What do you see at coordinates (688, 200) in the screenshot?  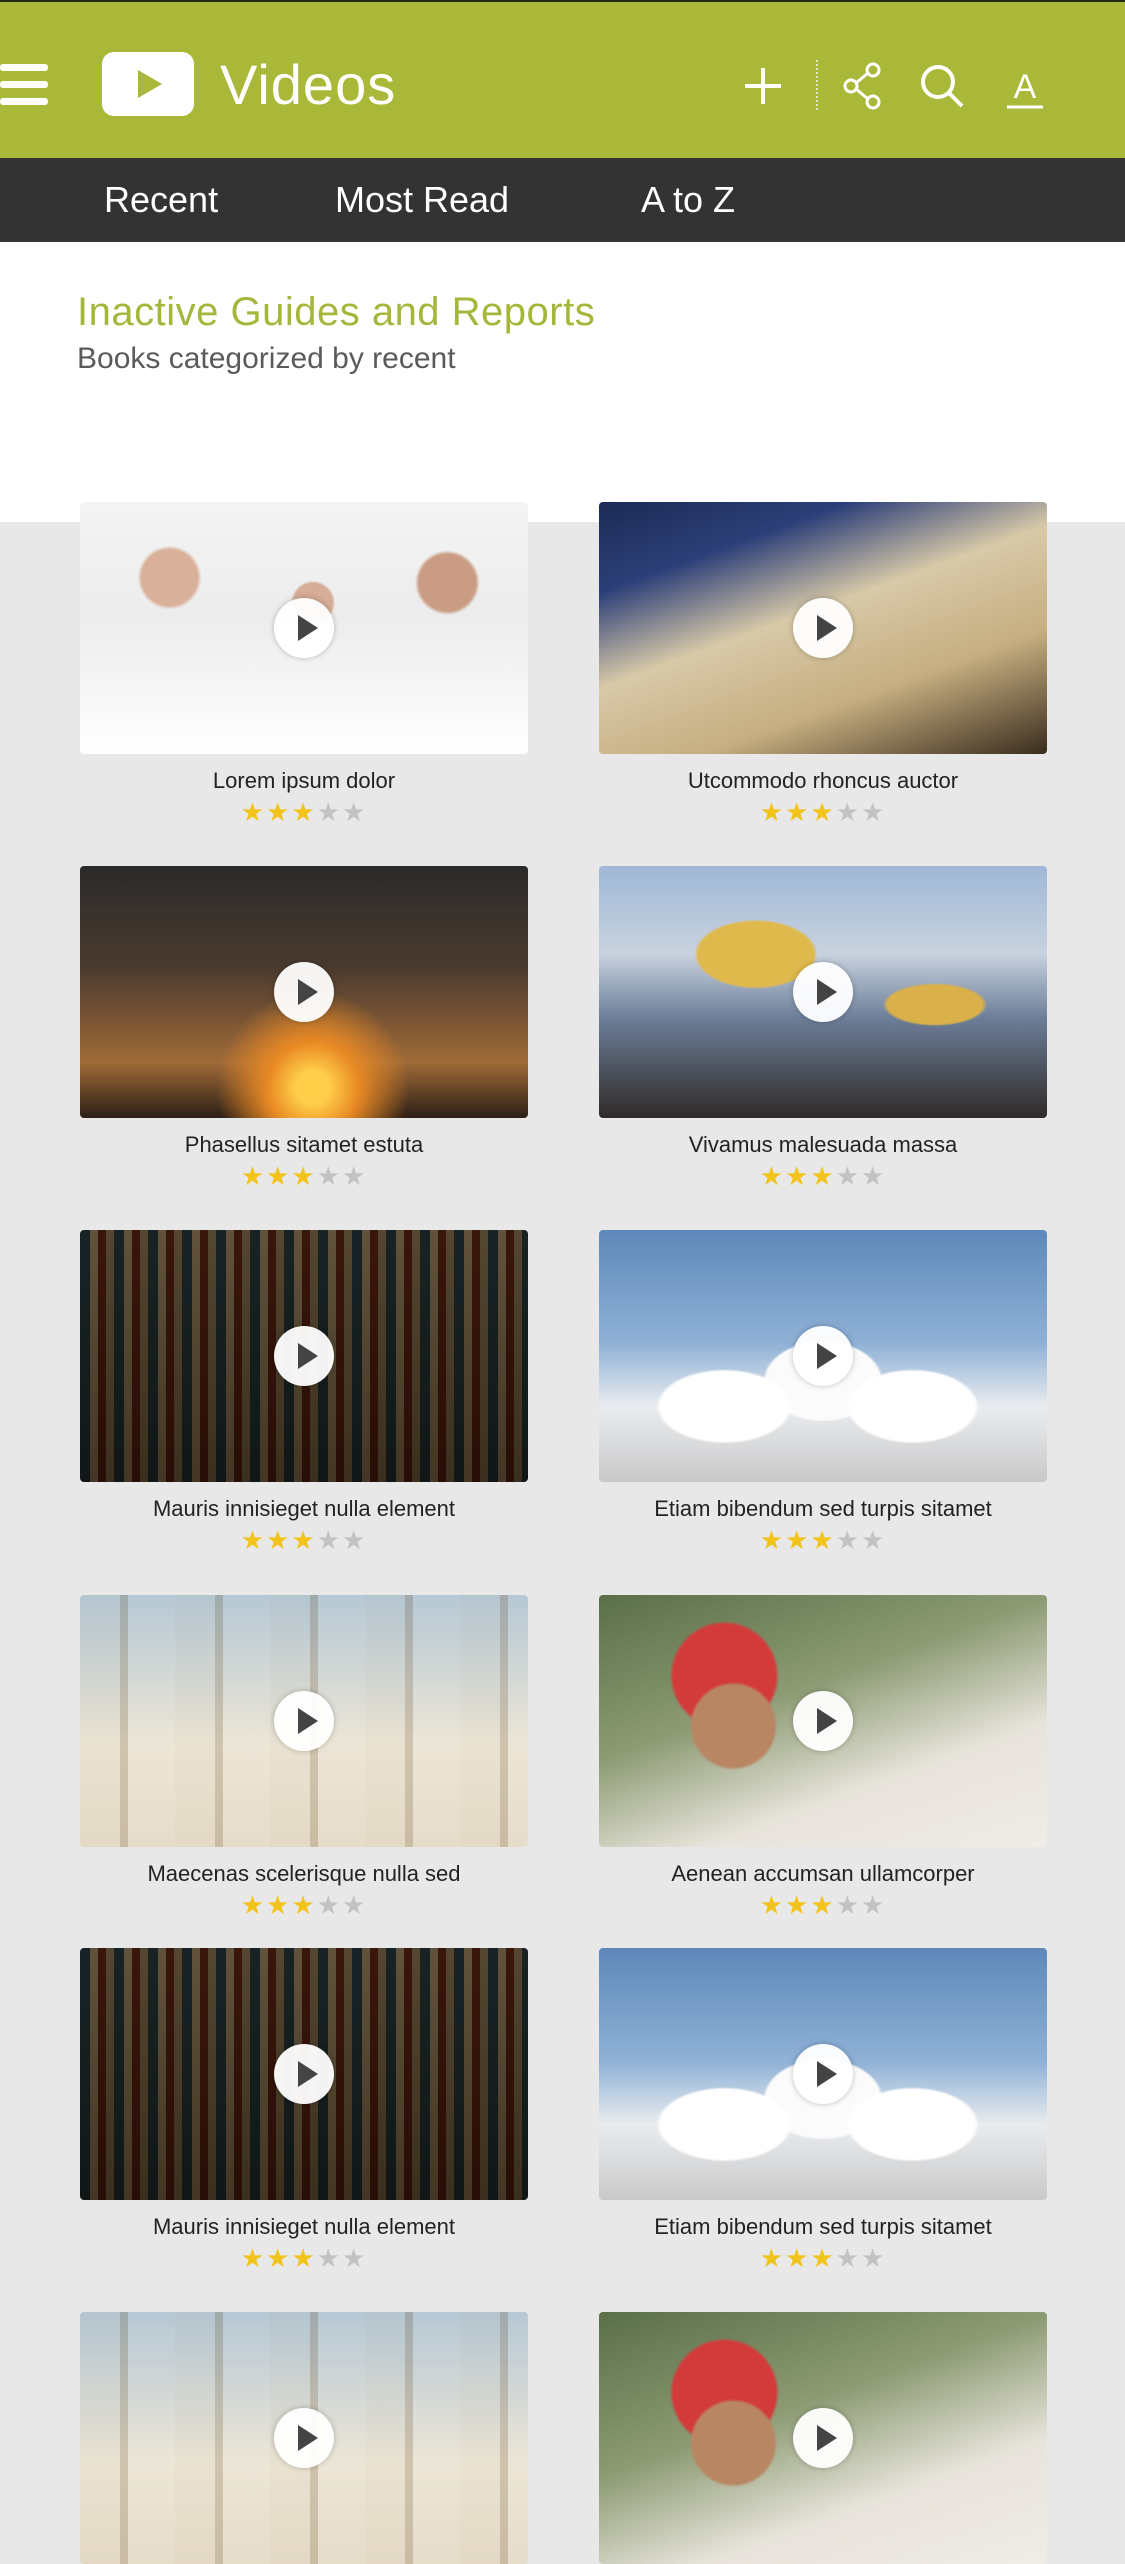 I see `tab-a-to-z: A to Z` at bounding box center [688, 200].